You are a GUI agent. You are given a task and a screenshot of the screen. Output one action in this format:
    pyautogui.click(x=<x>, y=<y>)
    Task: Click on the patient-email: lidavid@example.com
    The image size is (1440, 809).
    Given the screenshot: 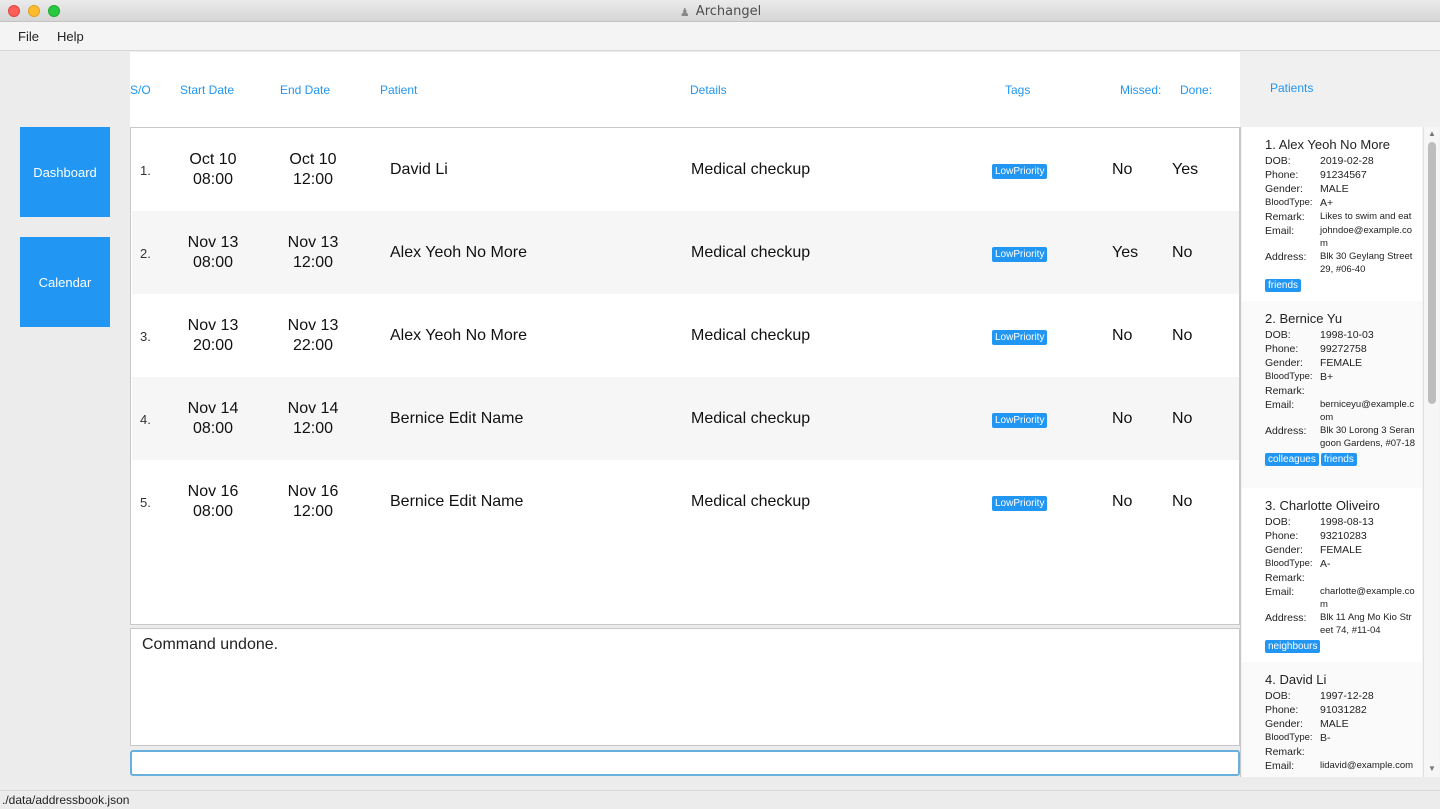 What is the action you would take?
    pyautogui.click(x=1367, y=765)
    